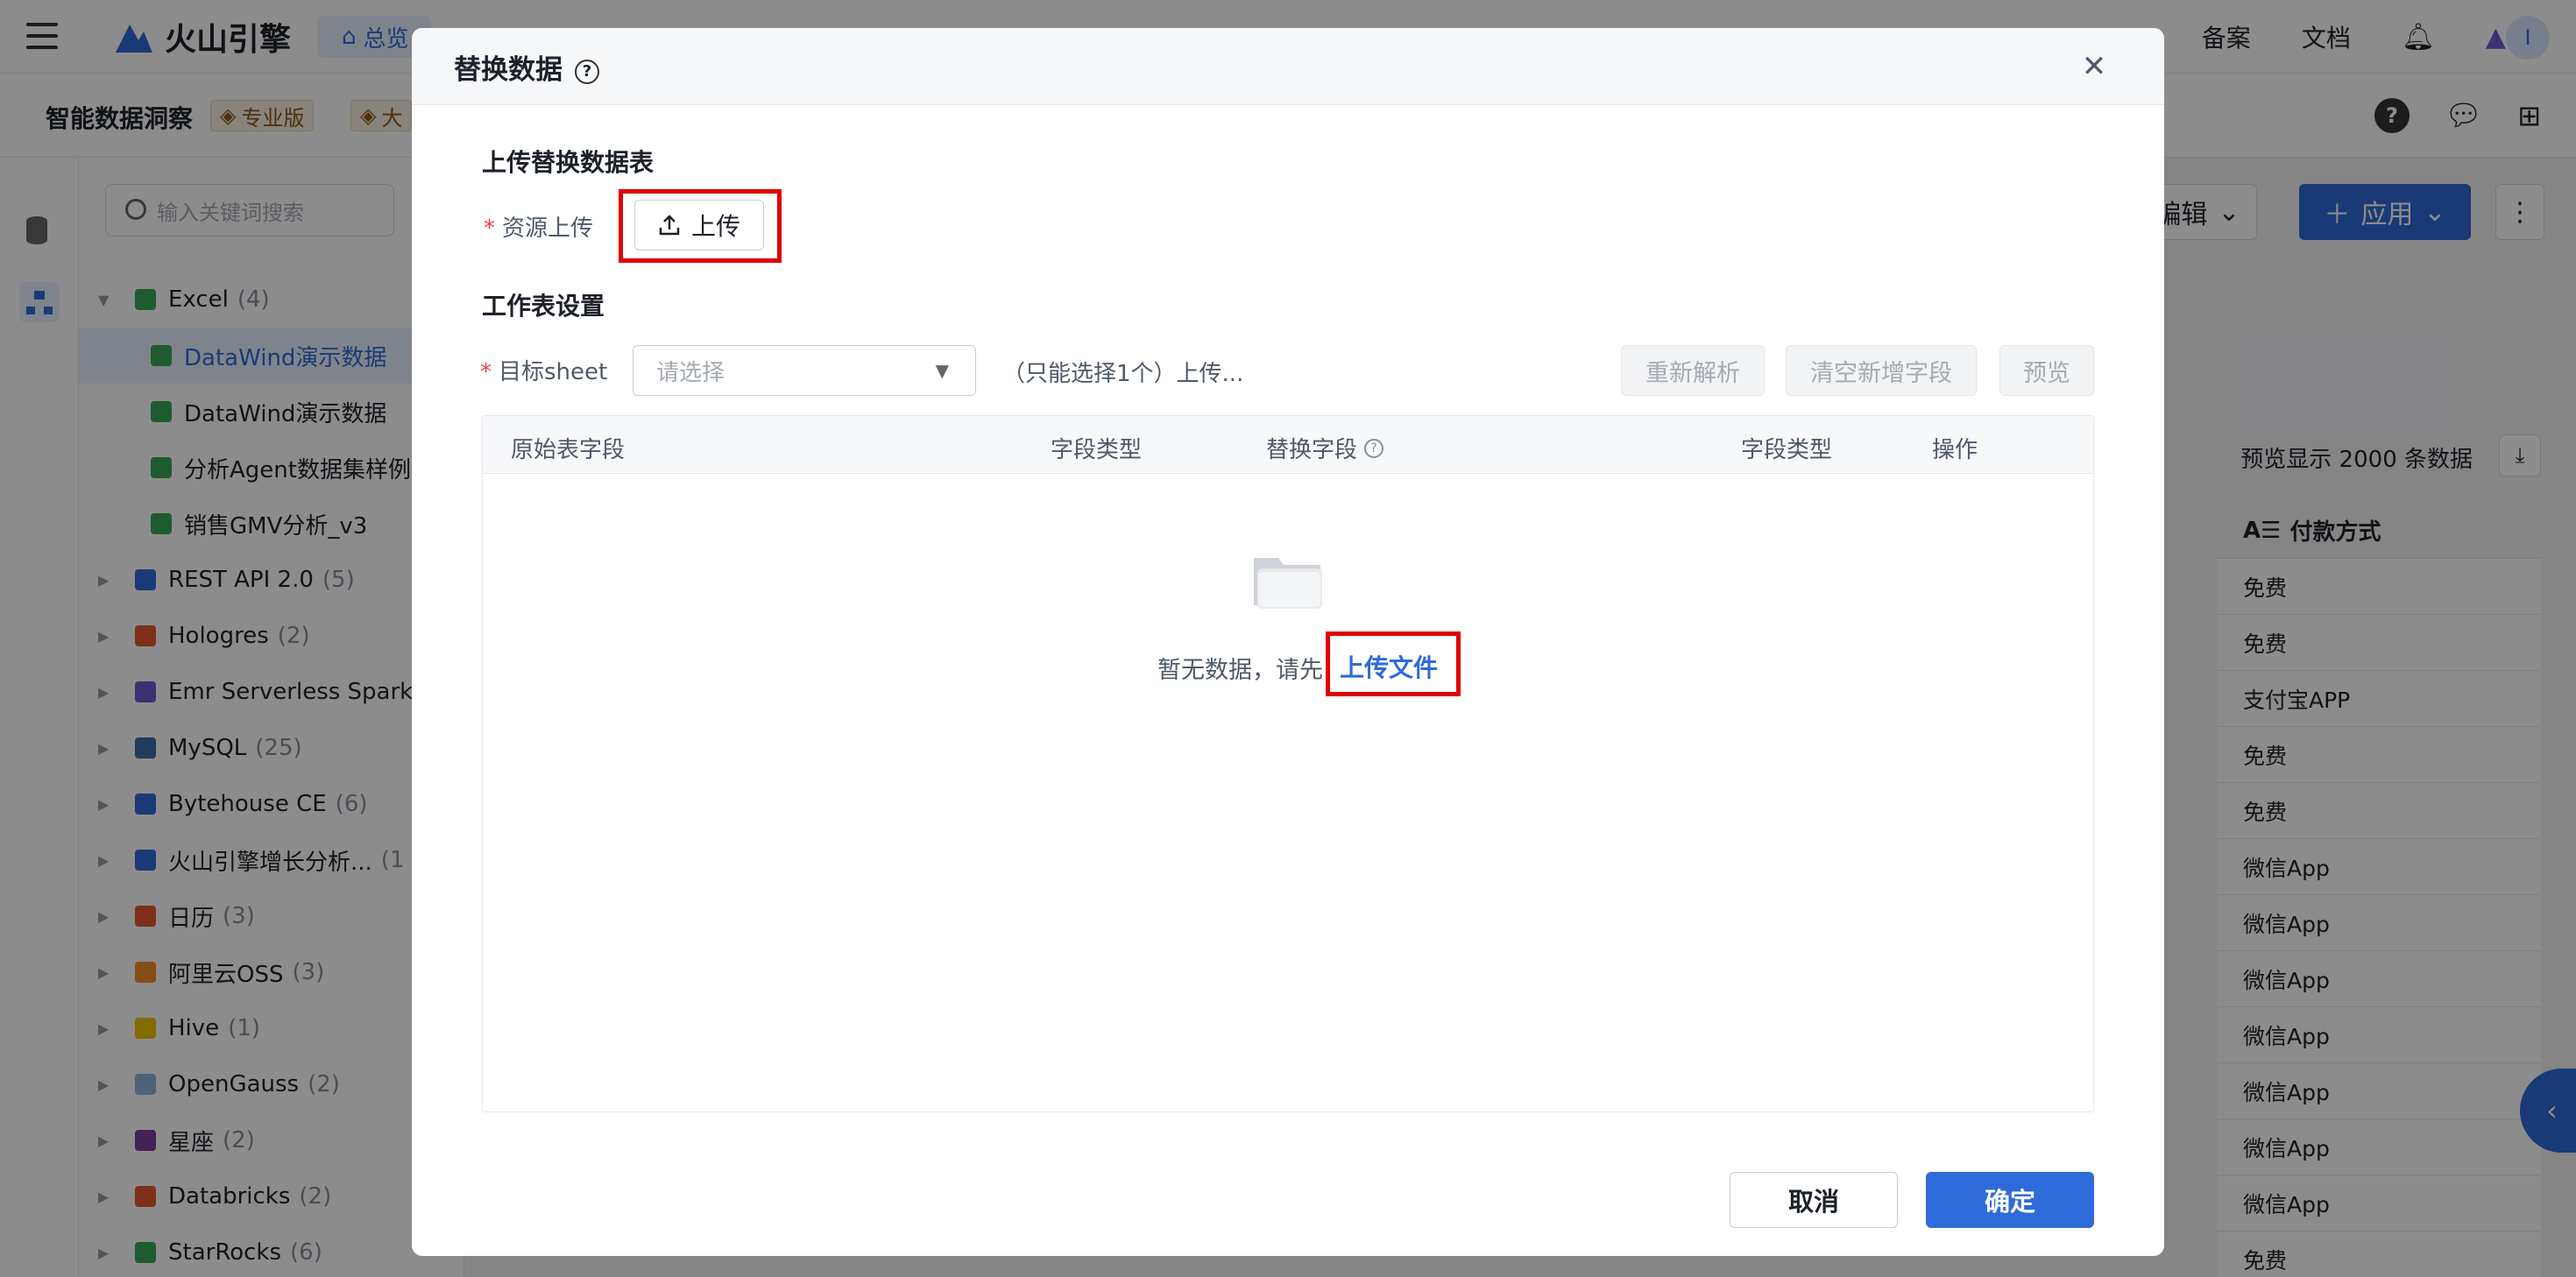 Image resolution: width=2576 pixels, height=1277 pixels. I want to click on confirm-button: 确定, so click(2010, 1200).